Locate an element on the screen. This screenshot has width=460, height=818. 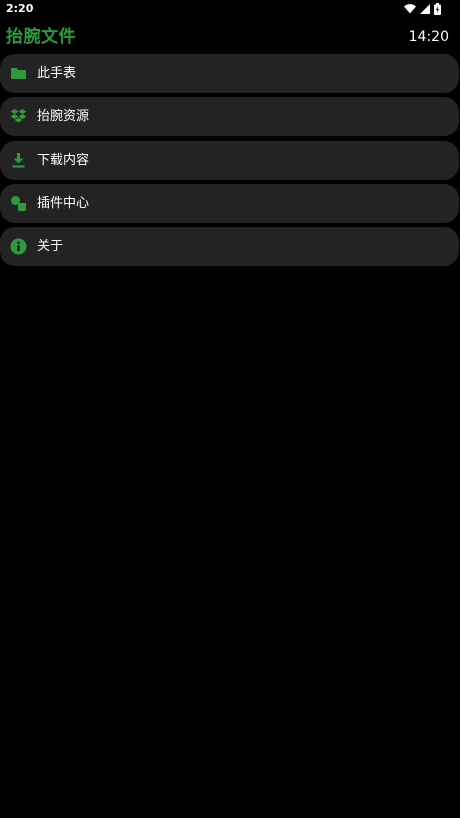
dropbox-icon is located at coordinates (18, 116).